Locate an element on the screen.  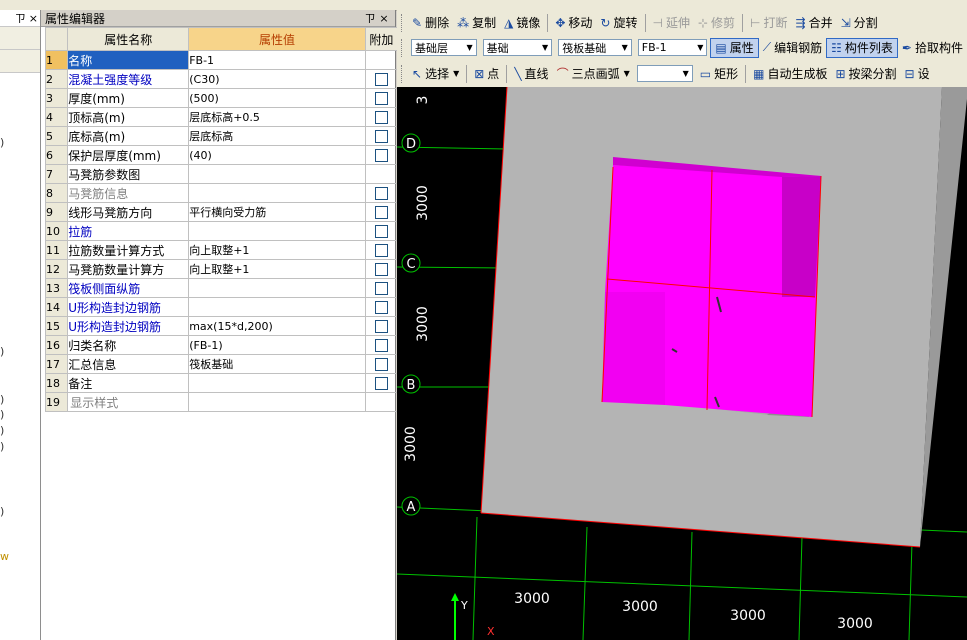
property-row: 7 马凳筋参数图 is located at coordinates (221, 174).